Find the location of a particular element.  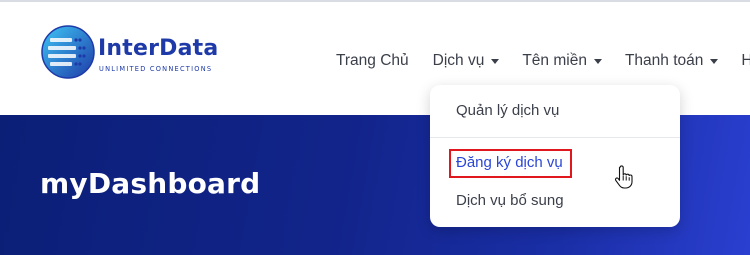

nav-item-label: Trang Chủ is located at coordinates (372, 60).